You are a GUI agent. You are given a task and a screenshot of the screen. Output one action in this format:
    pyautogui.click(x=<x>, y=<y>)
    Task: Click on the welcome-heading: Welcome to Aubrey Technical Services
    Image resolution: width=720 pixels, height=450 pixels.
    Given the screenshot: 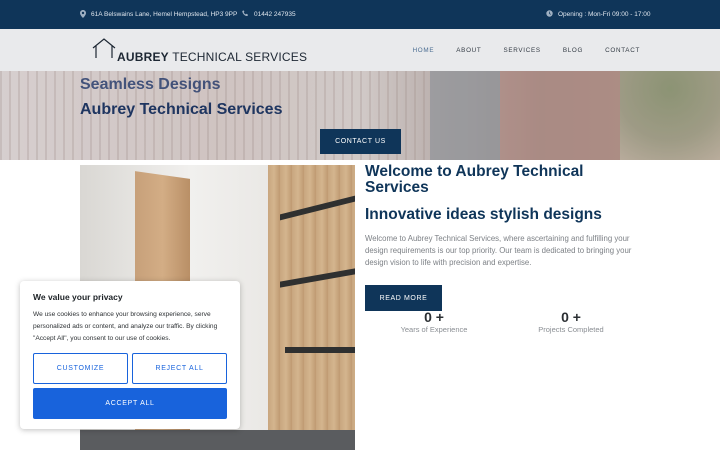 What is the action you would take?
    pyautogui.click(x=474, y=179)
    